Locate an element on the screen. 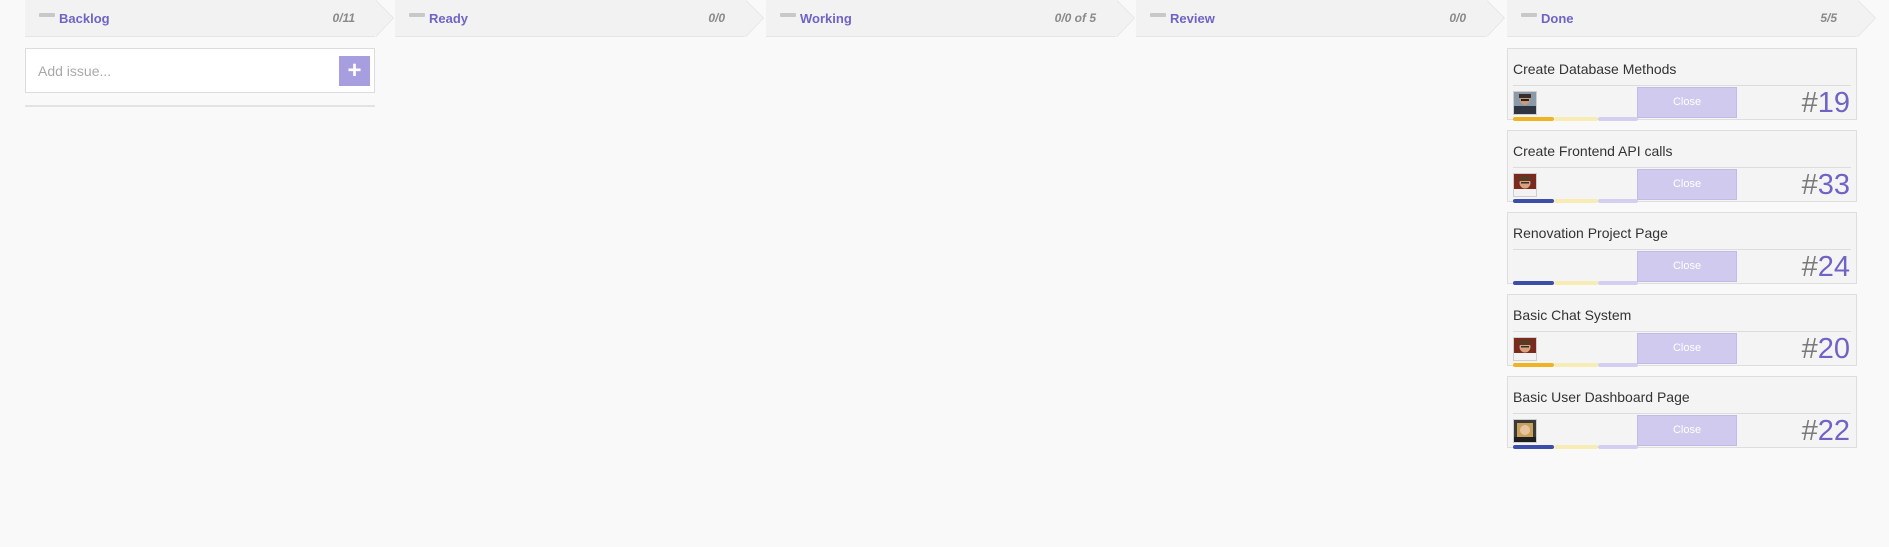 This screenshot has height=547, width=1889. issue-number: #22 is located at coordinates (1826, 431).